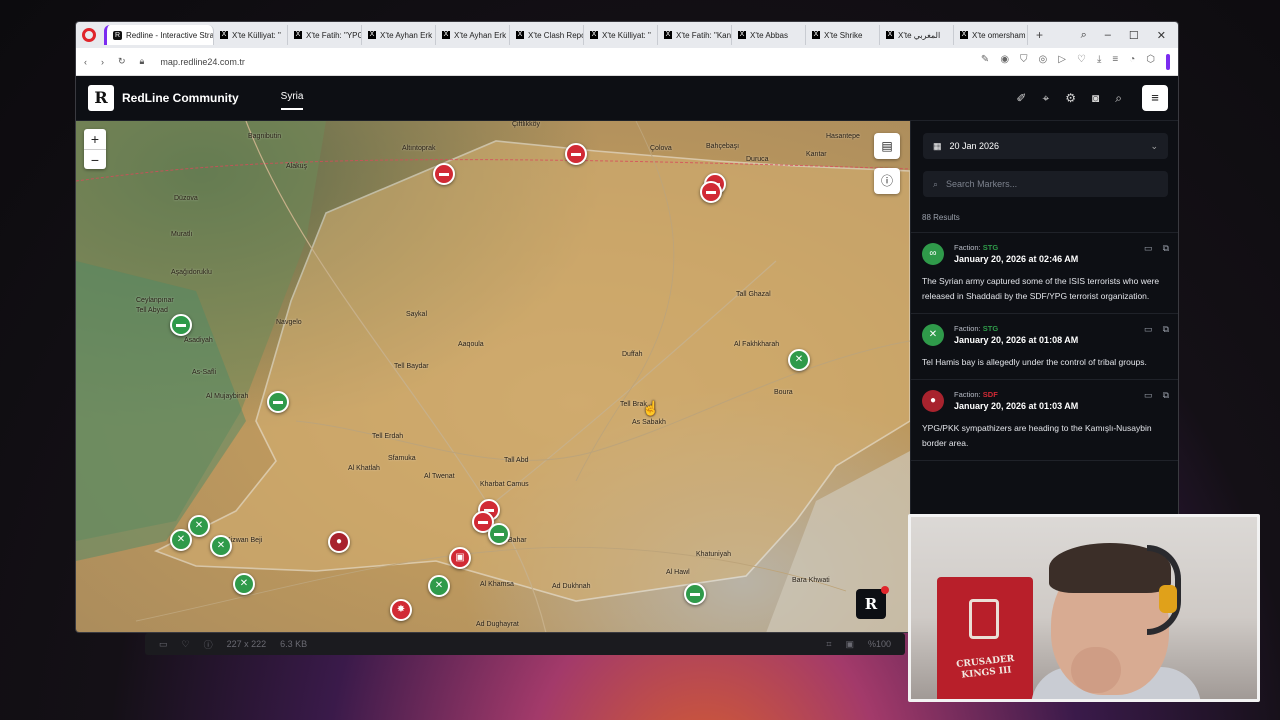 This screenshot has width=1280, height=720. I want to click on image-dims: 227 x 222, so click(246, 644).